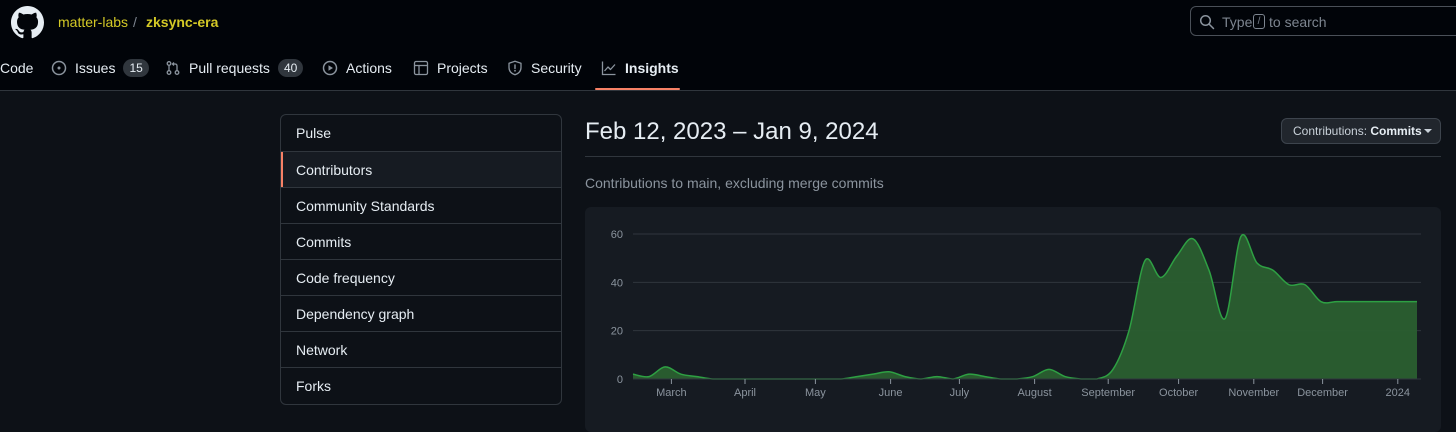  Describe the element at coordinates (421, 169) in the screenshot. I see `sidebar-item-contributors: Contributors` at that location.